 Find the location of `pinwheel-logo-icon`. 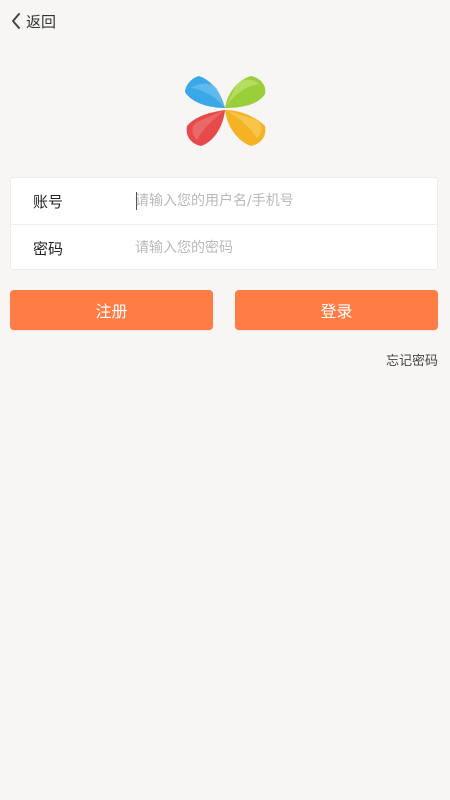

pinwheel-logo-icon is located at coordinates (225, 111).